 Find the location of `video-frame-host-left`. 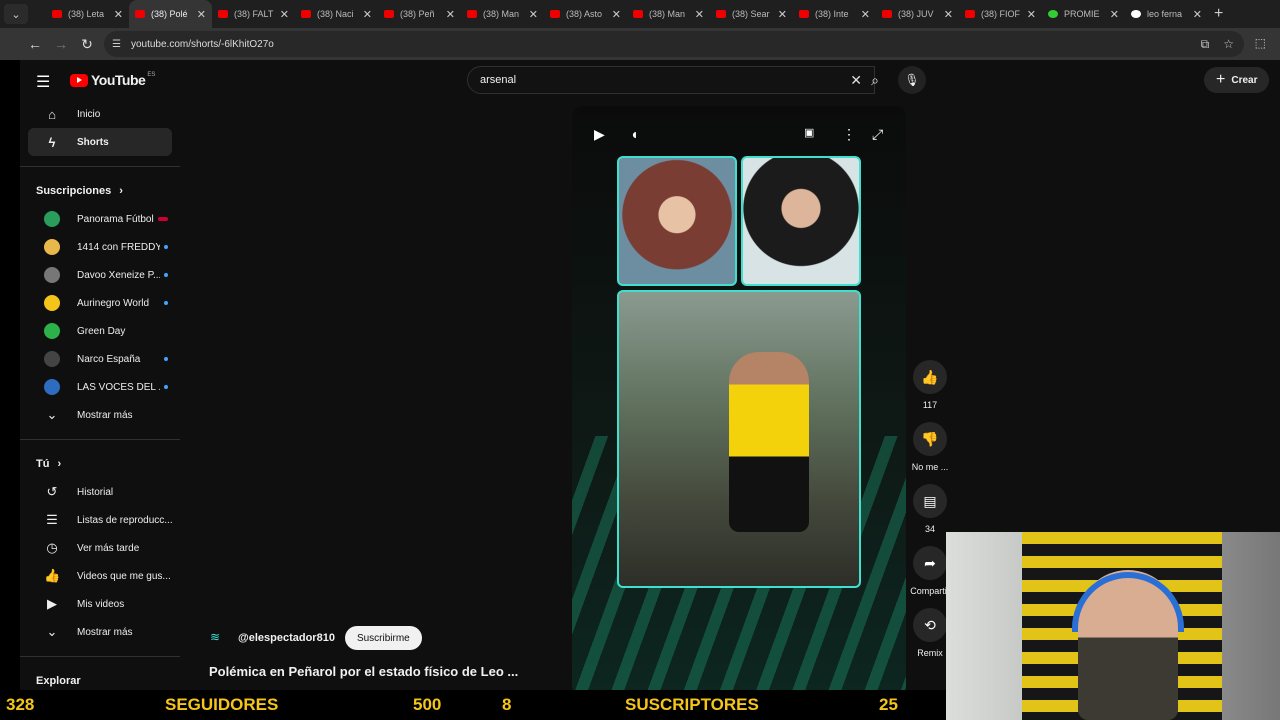

video-frame-host-left is located at coordinates (677, 221).